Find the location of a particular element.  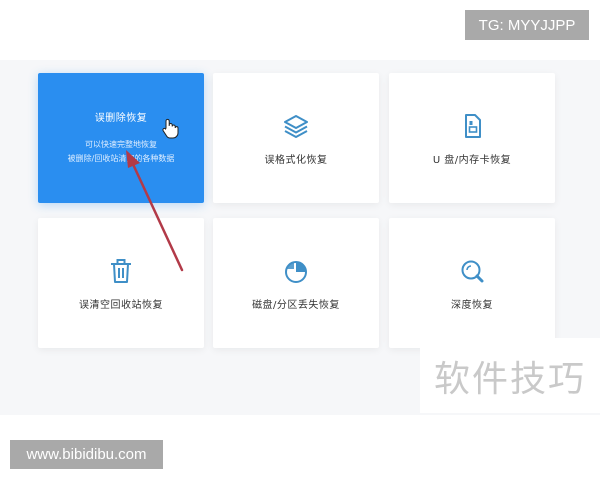

watermark: 软件技巧 is located at coordinates (510, 375).